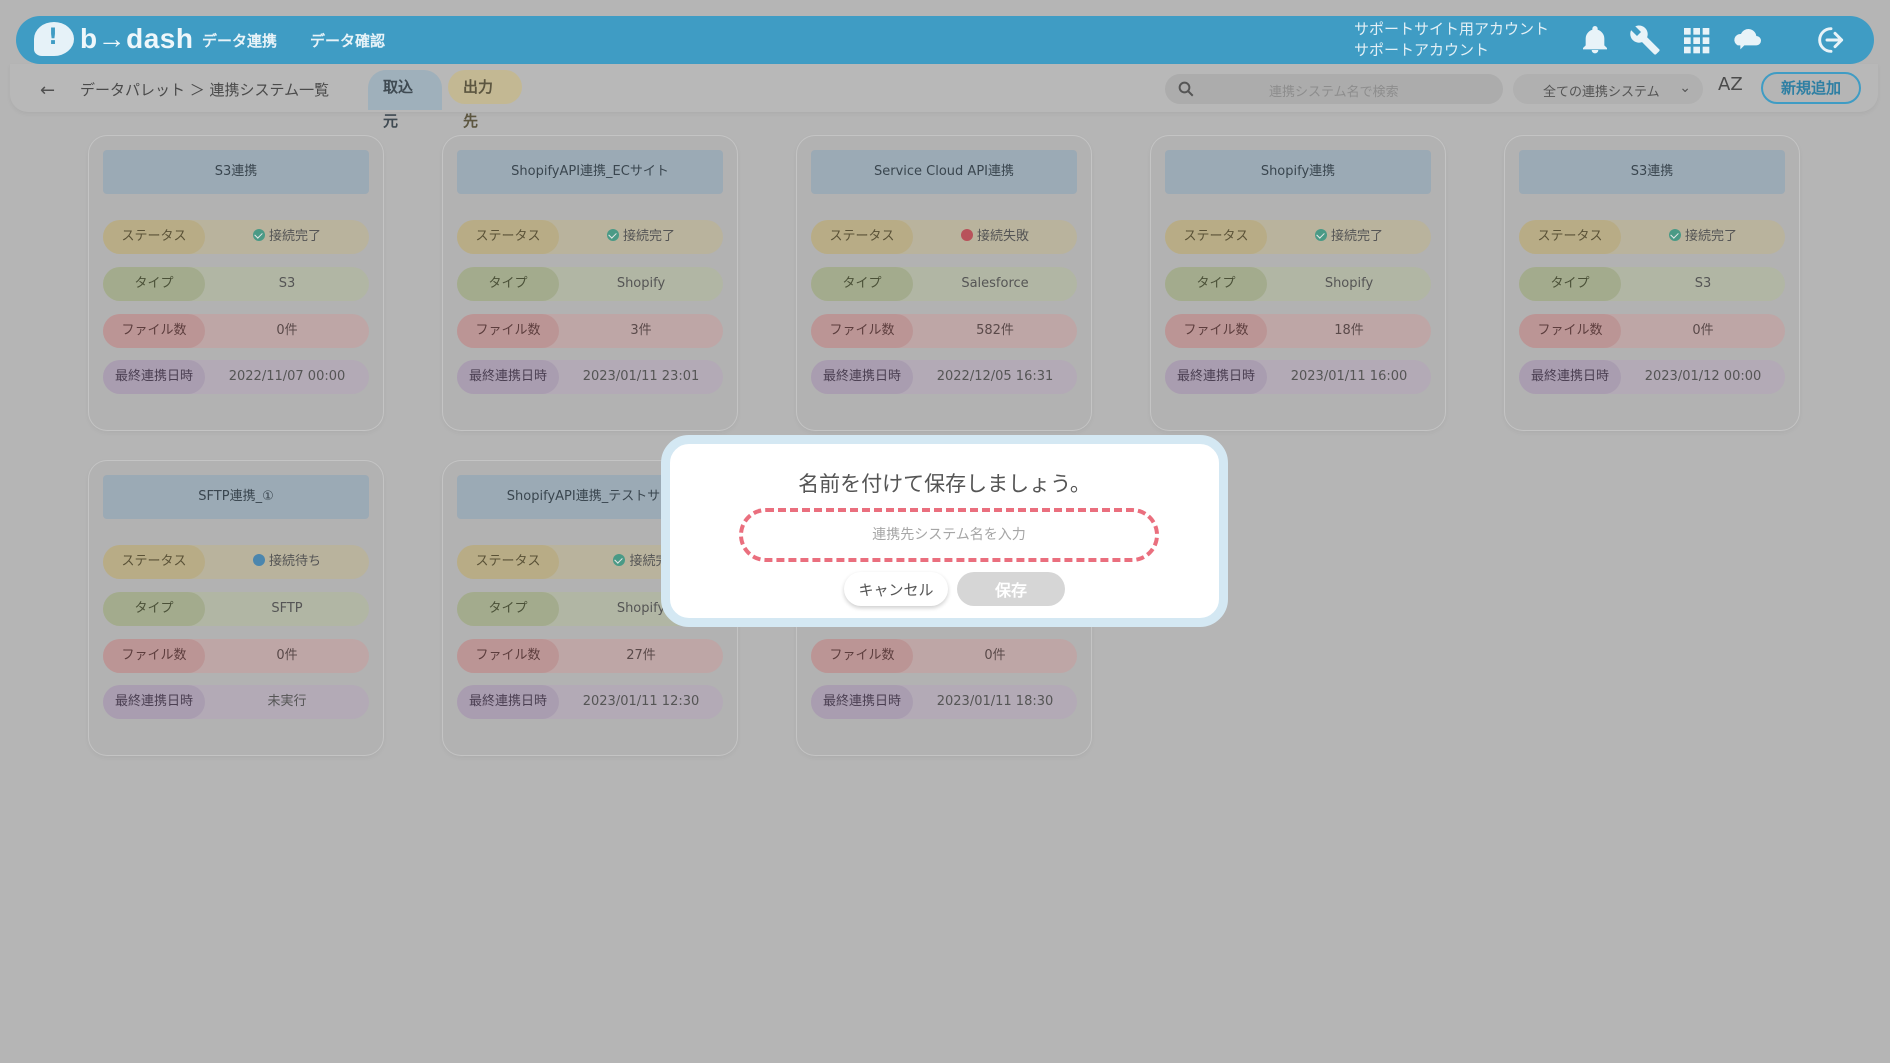  What do you see at coordinates (944, 377) in the screenshot?
I see `date-row: 最終連携日時 2022/12/05 16:31` at bounding box center [944, 377].